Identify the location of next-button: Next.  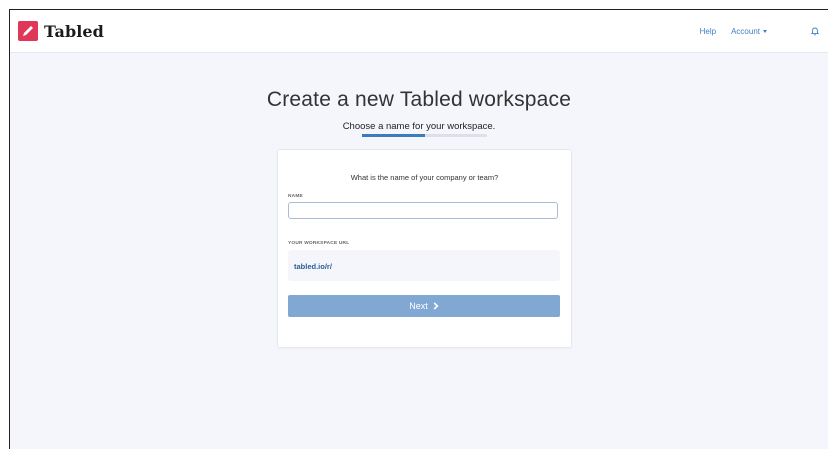
(424, 306).